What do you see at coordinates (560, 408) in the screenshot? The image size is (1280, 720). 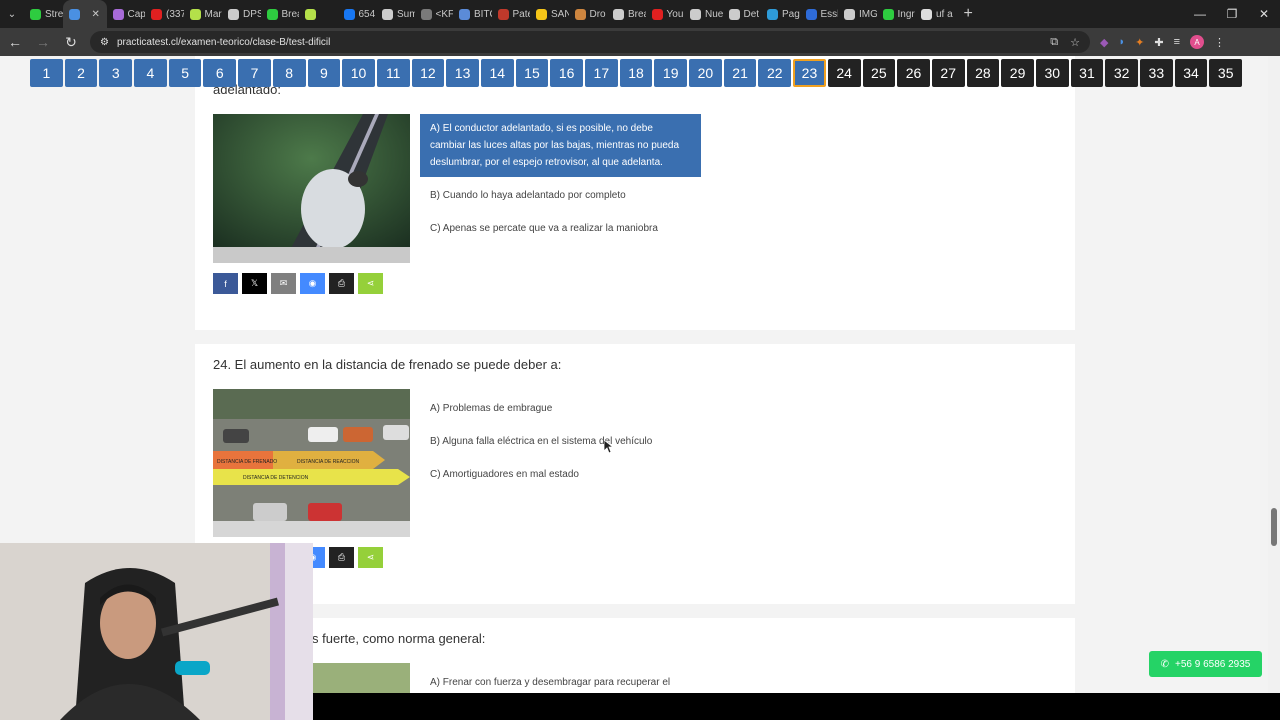 I see `answer-option: A) Problemas de embrague` at bounding box center [560, 408].